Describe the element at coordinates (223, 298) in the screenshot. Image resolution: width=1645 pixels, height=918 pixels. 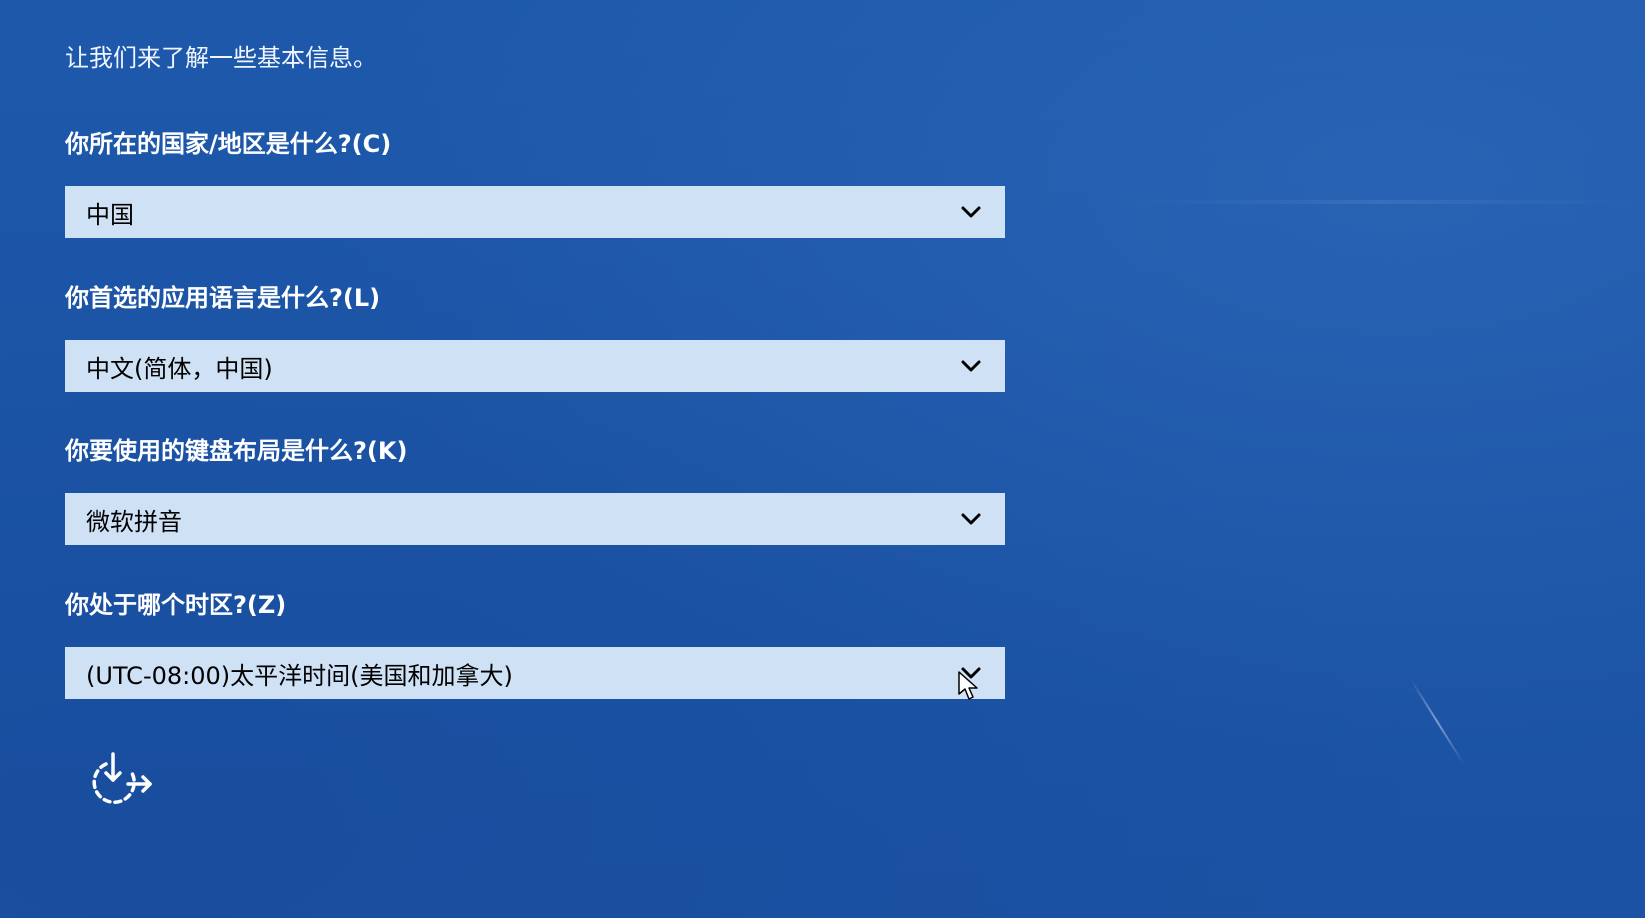
I see `language-question: 你首选的应用语言是什么?(L)` at that location.